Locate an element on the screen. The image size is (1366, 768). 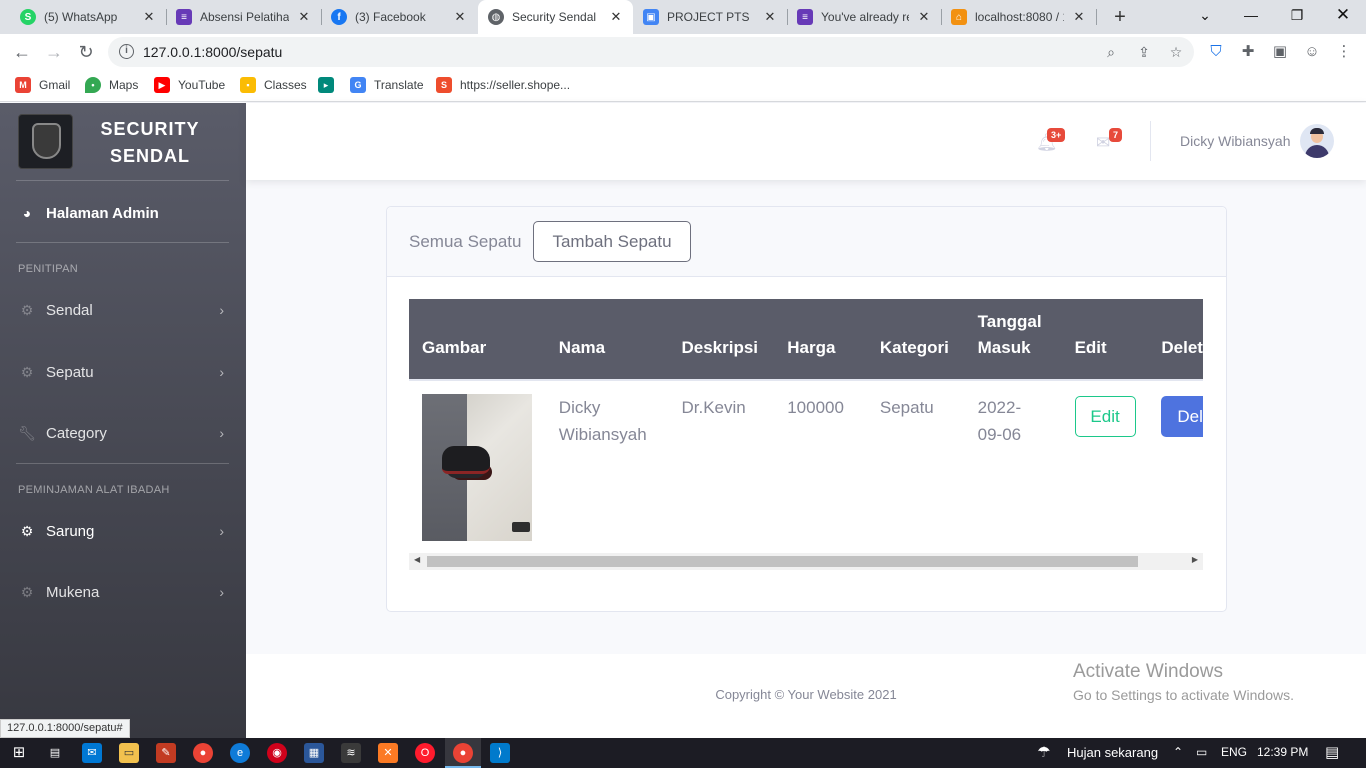
share-icon: ⇪ is located at coordinates (1144, 52).